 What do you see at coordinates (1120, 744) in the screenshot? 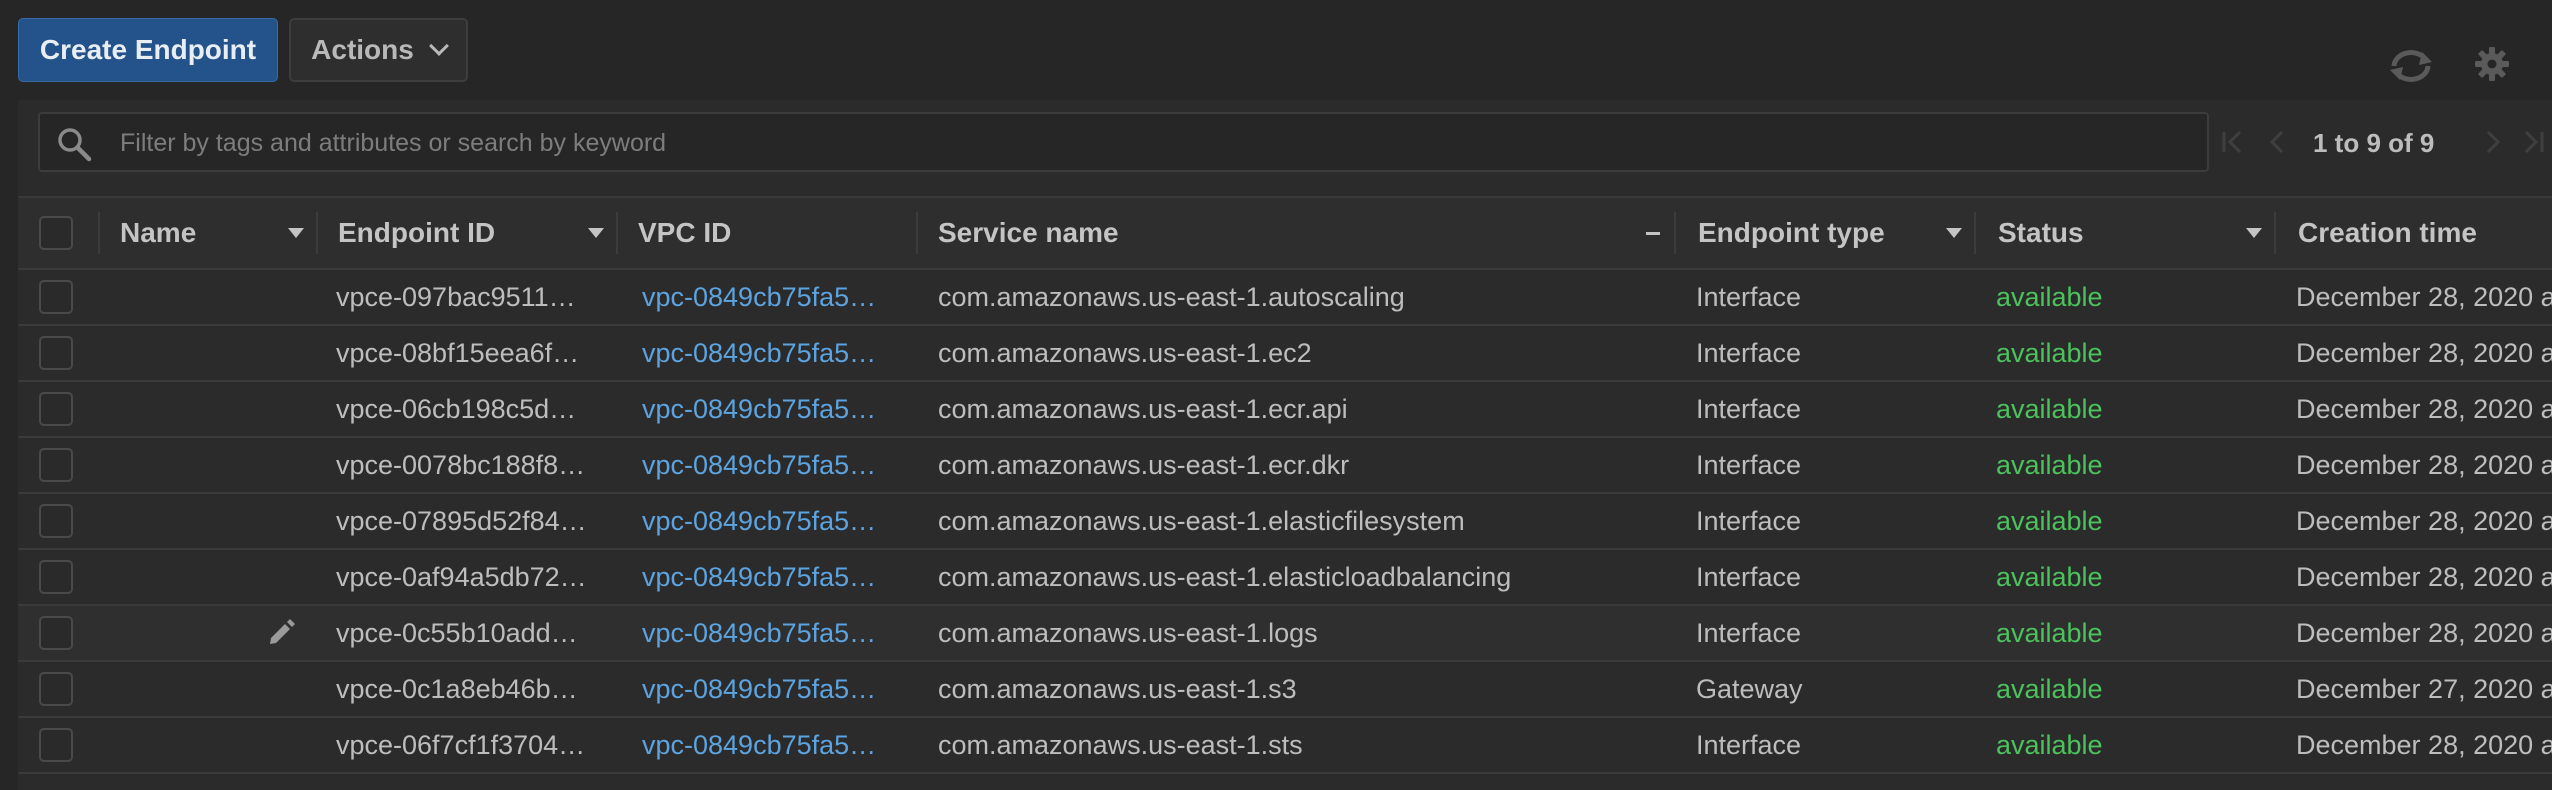
I see `service-name-cell: com.amazonaws.us-east-1.sts` at bounding box center [1120, 744].